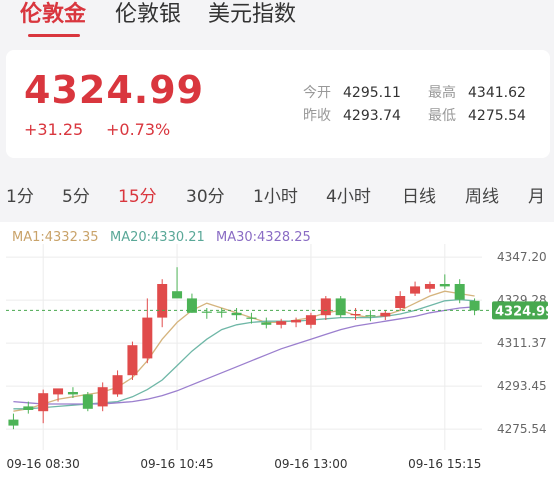  I want to click on x-tick-label: 09-16 13:00, so click(310, 464).